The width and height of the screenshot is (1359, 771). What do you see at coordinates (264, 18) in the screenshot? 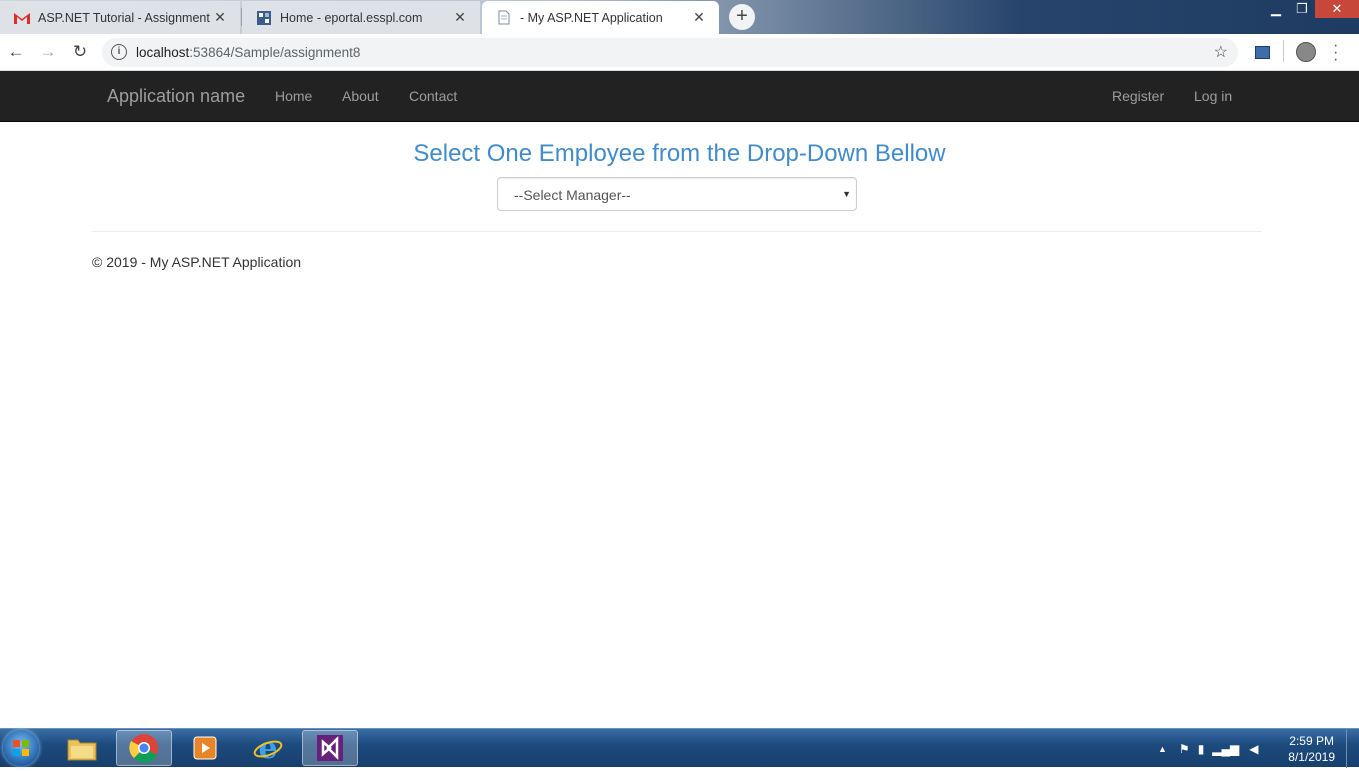
I see `site-favicon` at bounding box center [264, 18].